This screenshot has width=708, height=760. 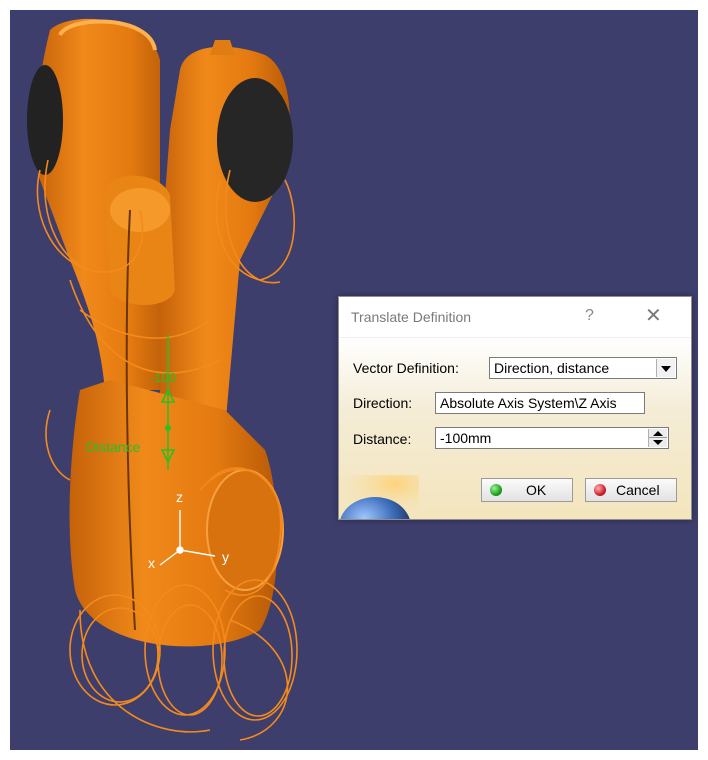 What do you see at coordinates (552, 368) in the screenshot?
I see `vector-definition-value: Direction, distance` at bounding box center [552, 368].